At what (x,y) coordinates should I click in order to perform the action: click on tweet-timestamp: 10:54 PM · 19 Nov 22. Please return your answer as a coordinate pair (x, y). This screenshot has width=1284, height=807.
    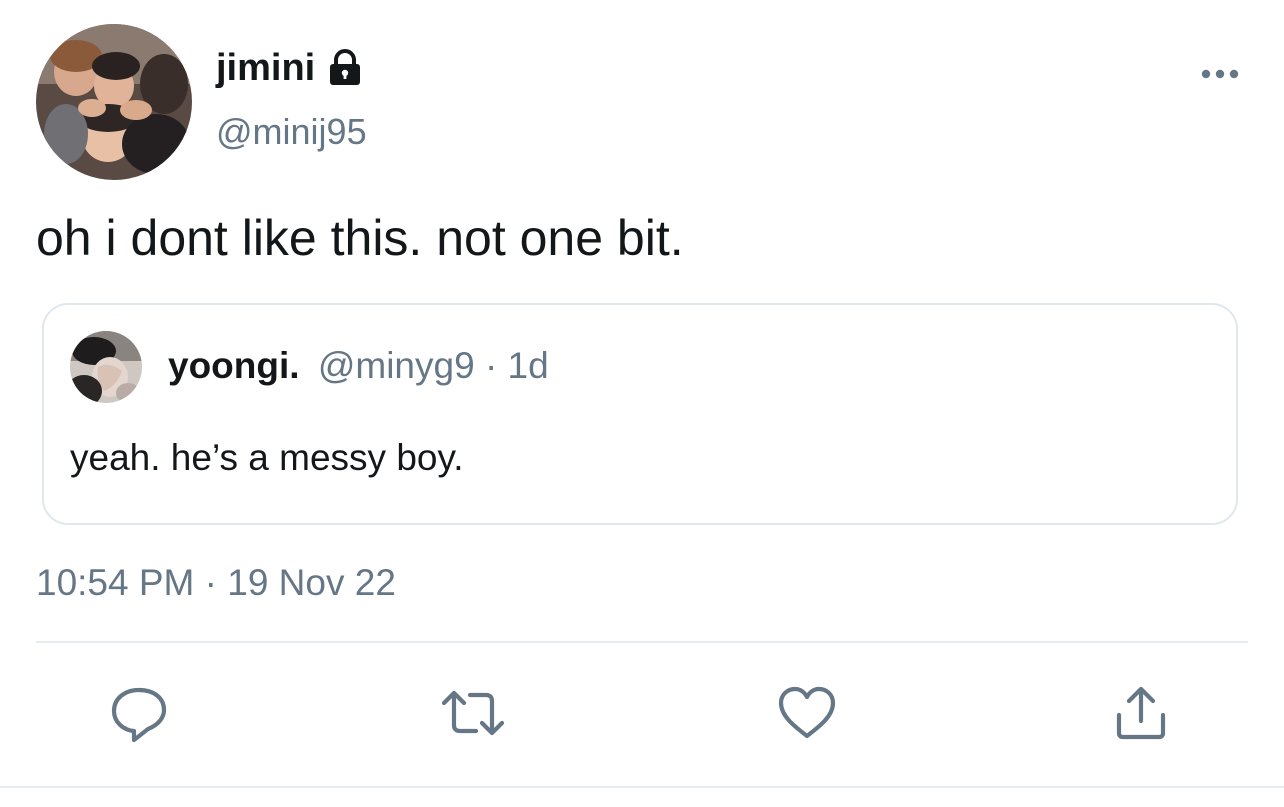
    Looking at the image, I should click on (216, 583).